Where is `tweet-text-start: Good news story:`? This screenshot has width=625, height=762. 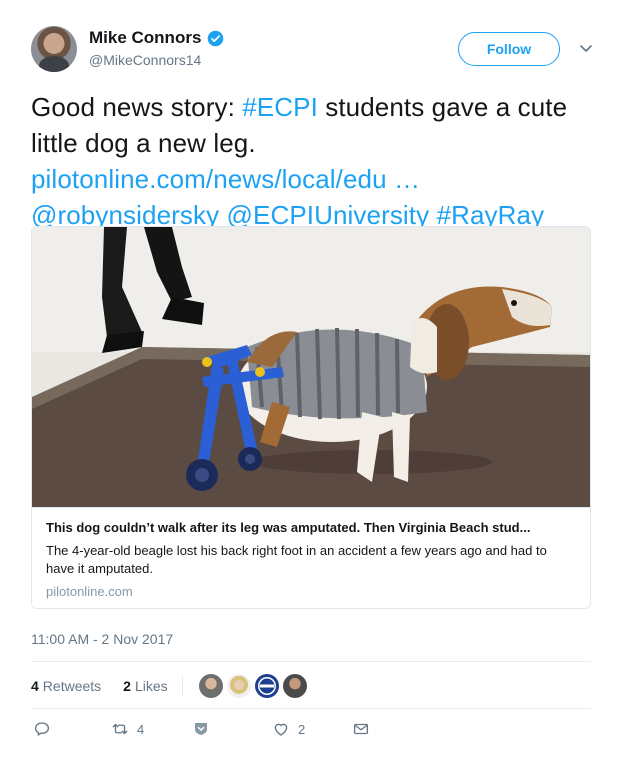 tweet-text-start: Good news story: is located at coordinates (137, 107).